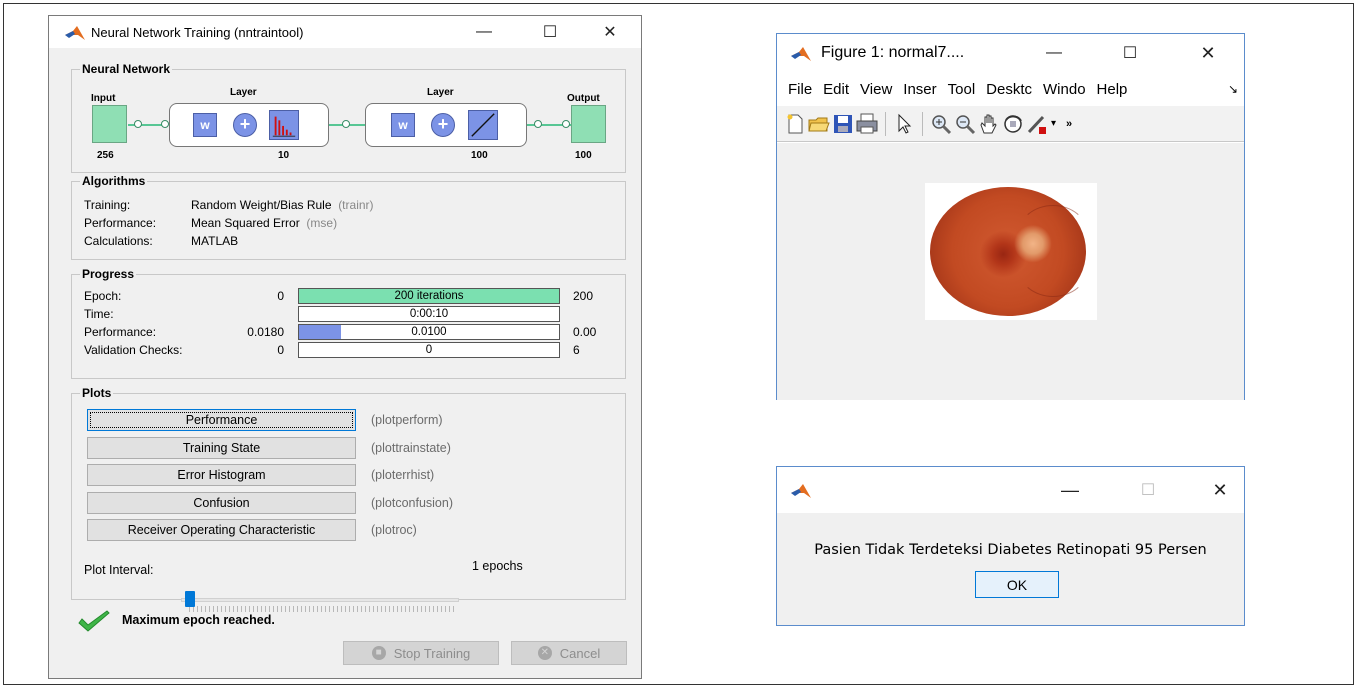  I want to click on progress-bar-text: 0, so click(429, 350).